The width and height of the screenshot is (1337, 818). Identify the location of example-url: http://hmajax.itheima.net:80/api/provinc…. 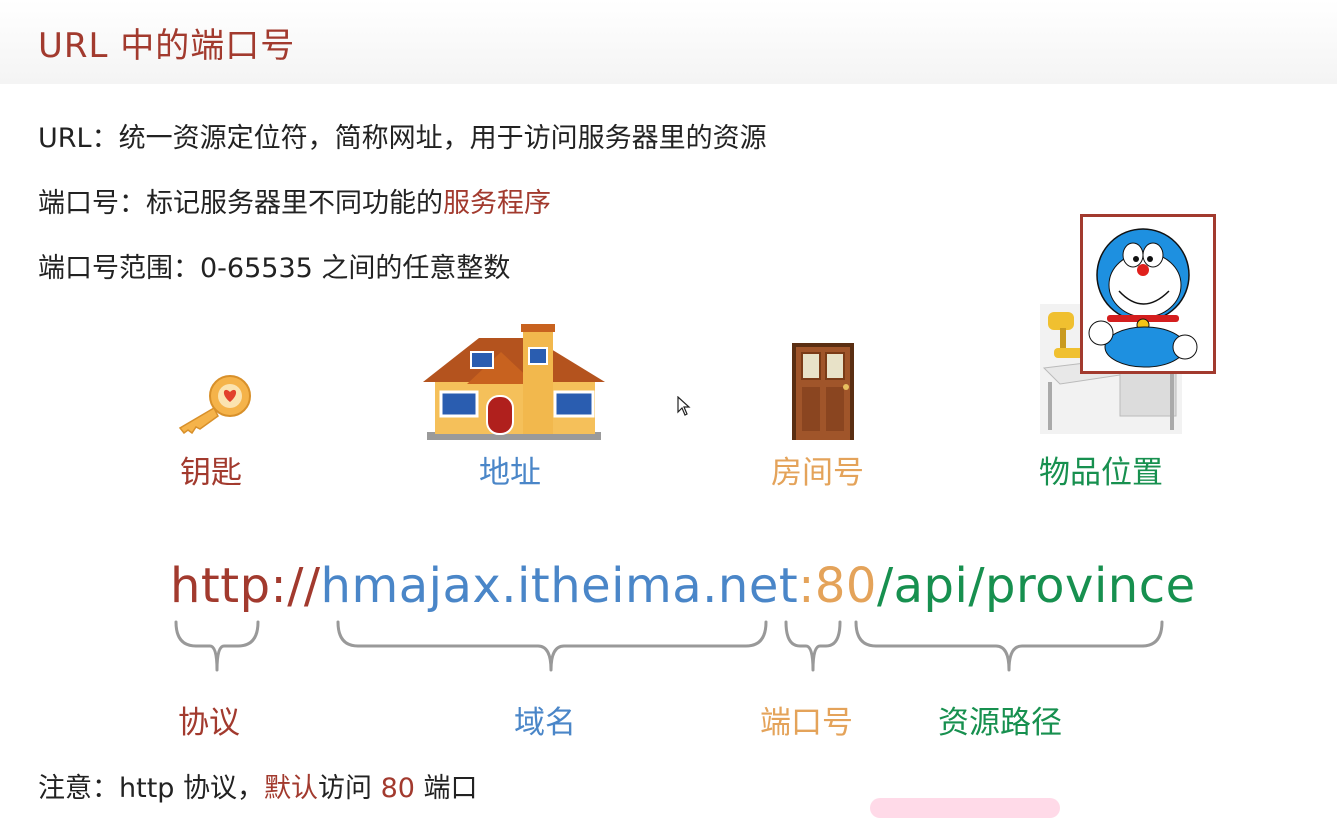
(683, 586).